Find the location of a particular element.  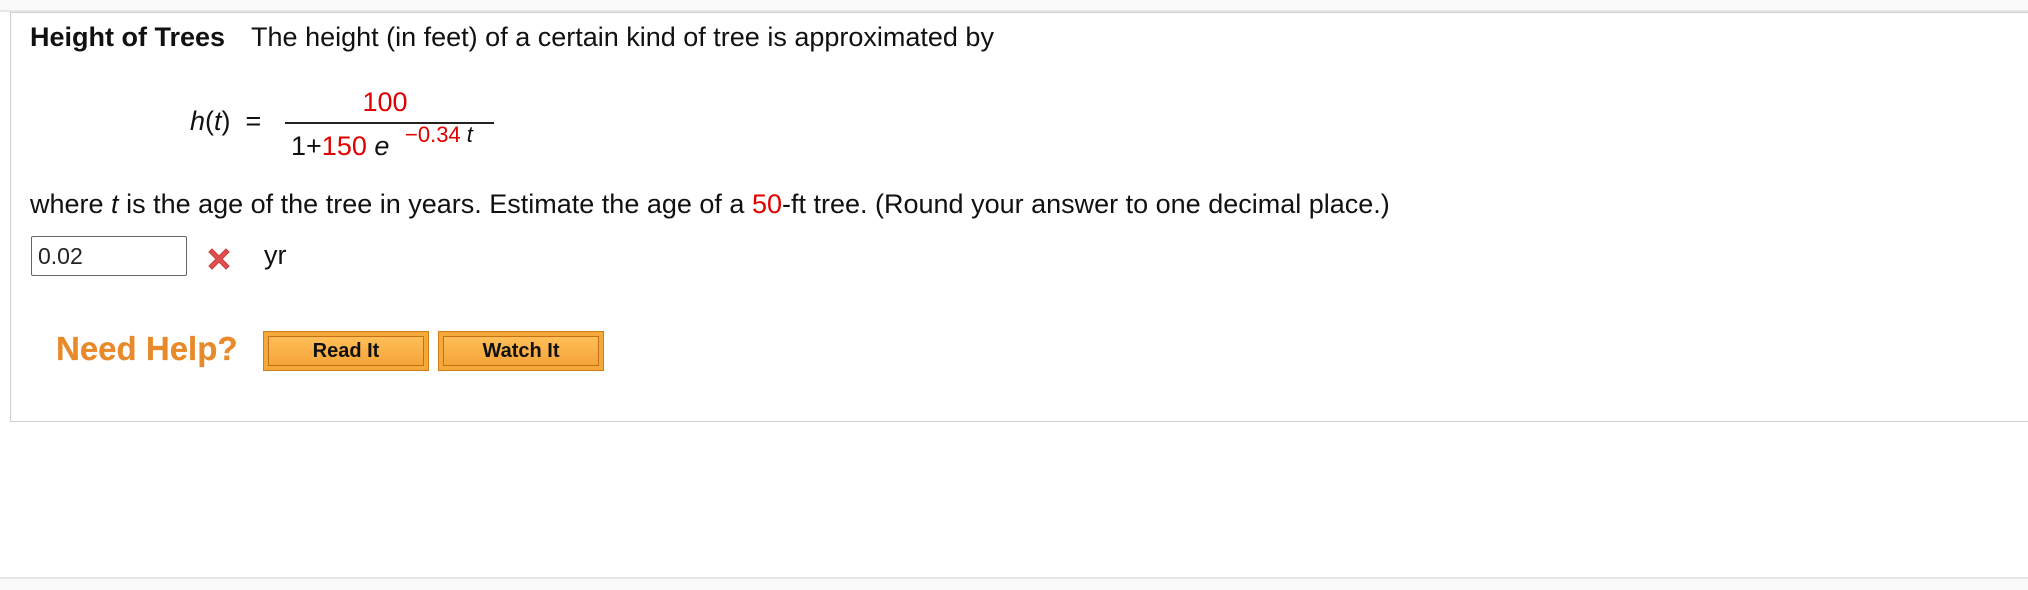

exponential-base: e is located at coordinates (382, 146).